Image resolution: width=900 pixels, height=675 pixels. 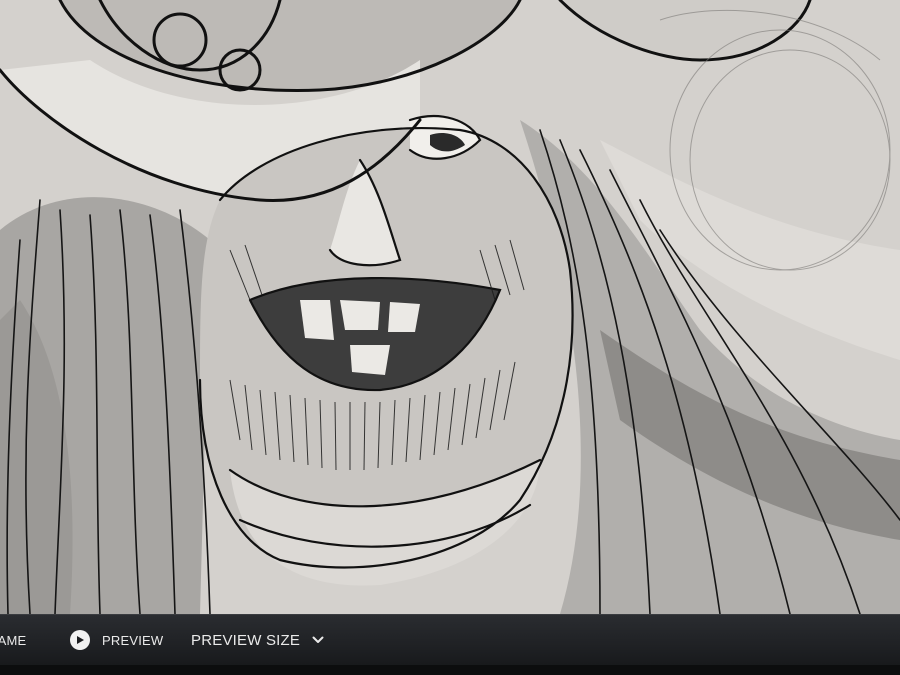 I want to click on frame-button: RAME, so click(x=13, y=640).